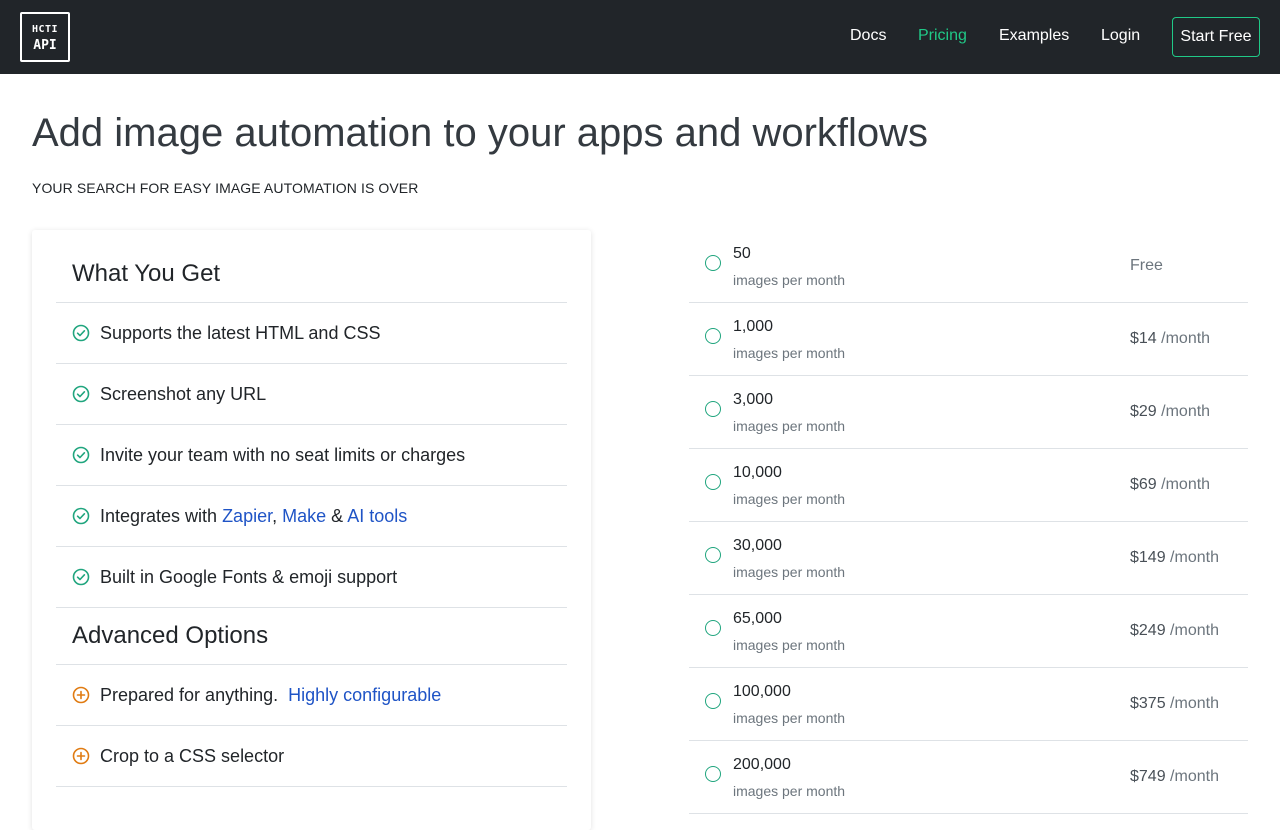 The width and height of the screenshot is (1280, 830). Describe the element at coordinates (192, 756) in the screenshot. I see `feature-text: Crop to a CSS selector` at that location.